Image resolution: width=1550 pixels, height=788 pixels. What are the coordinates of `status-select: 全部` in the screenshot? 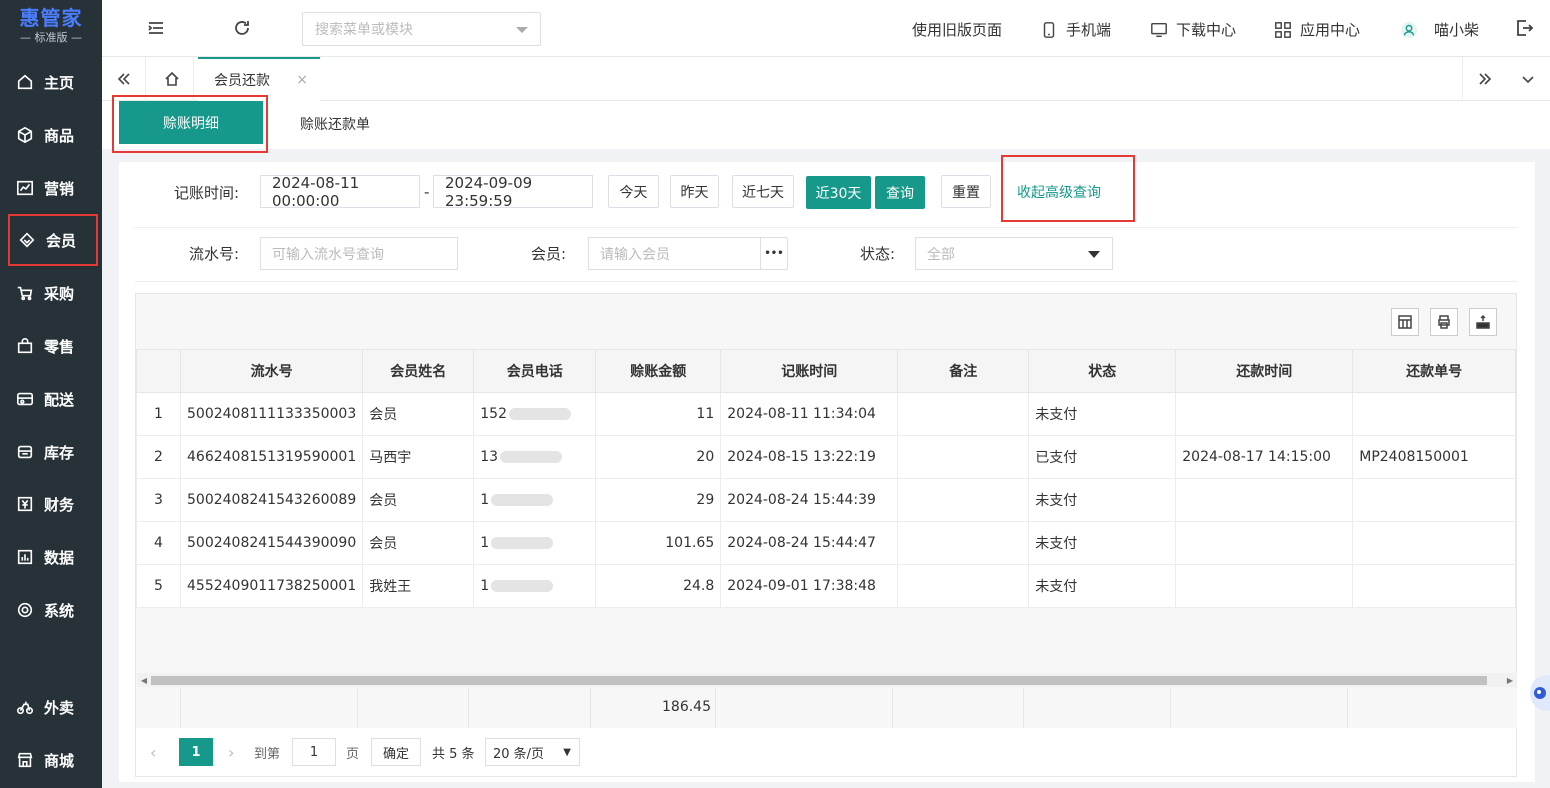 It's located at (1014, 253).